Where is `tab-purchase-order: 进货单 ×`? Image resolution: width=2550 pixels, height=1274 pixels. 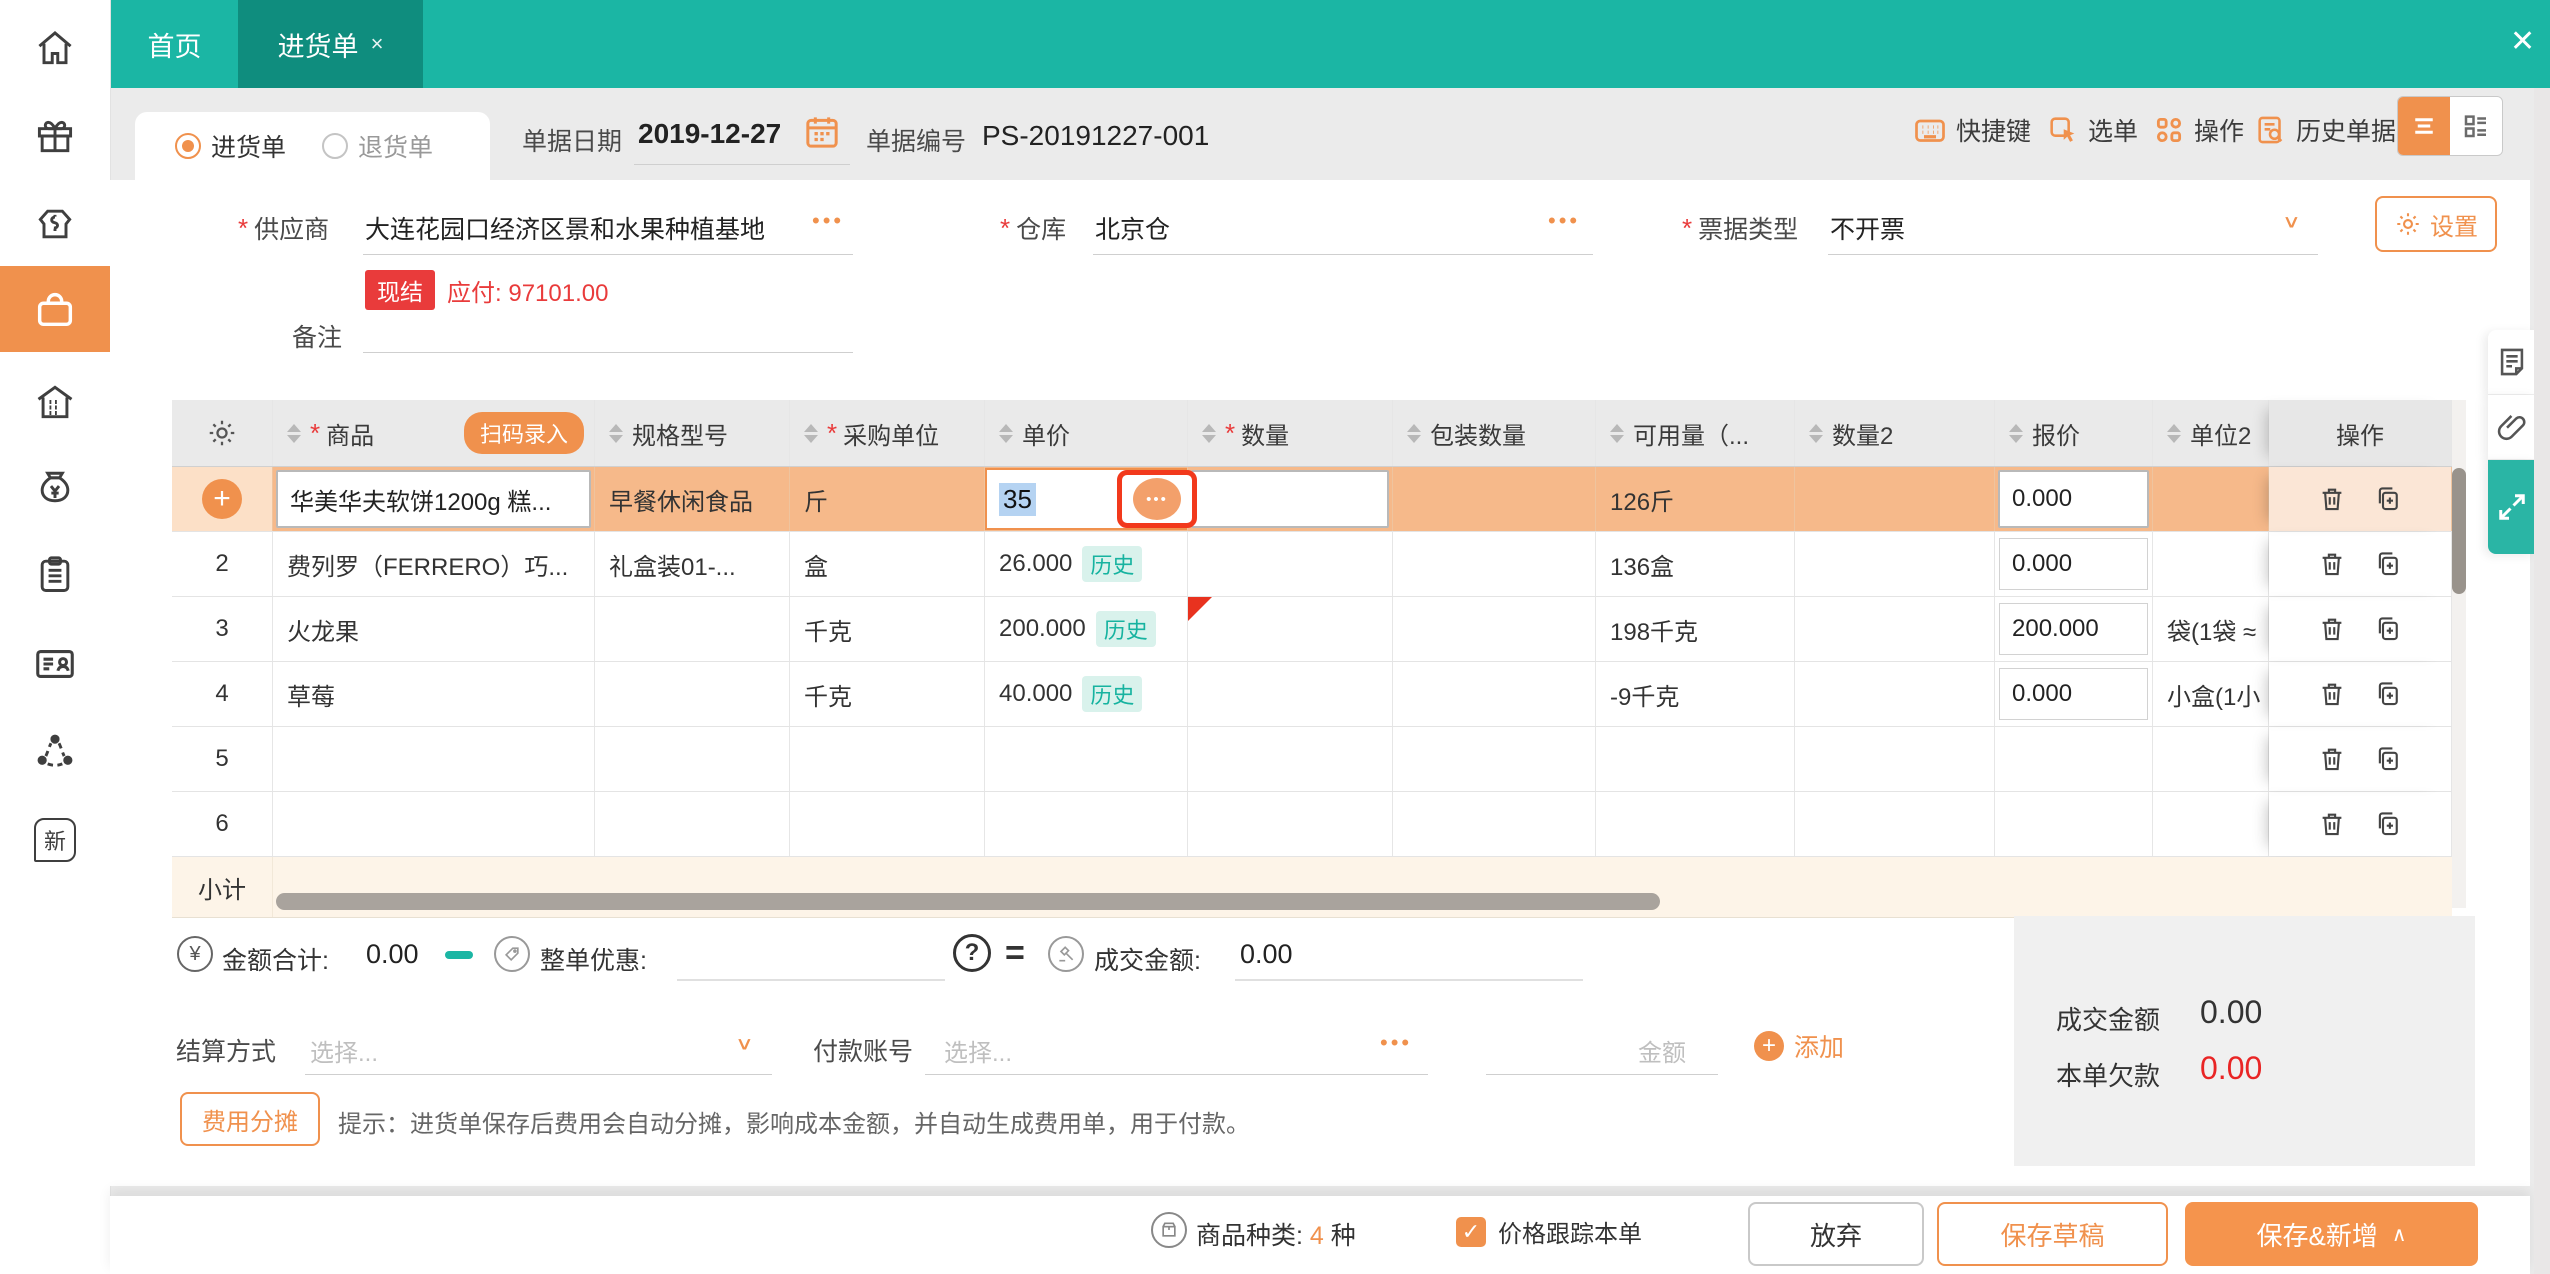 tab-purchase-order: 进货单 × is located at coordinates (330, 44).